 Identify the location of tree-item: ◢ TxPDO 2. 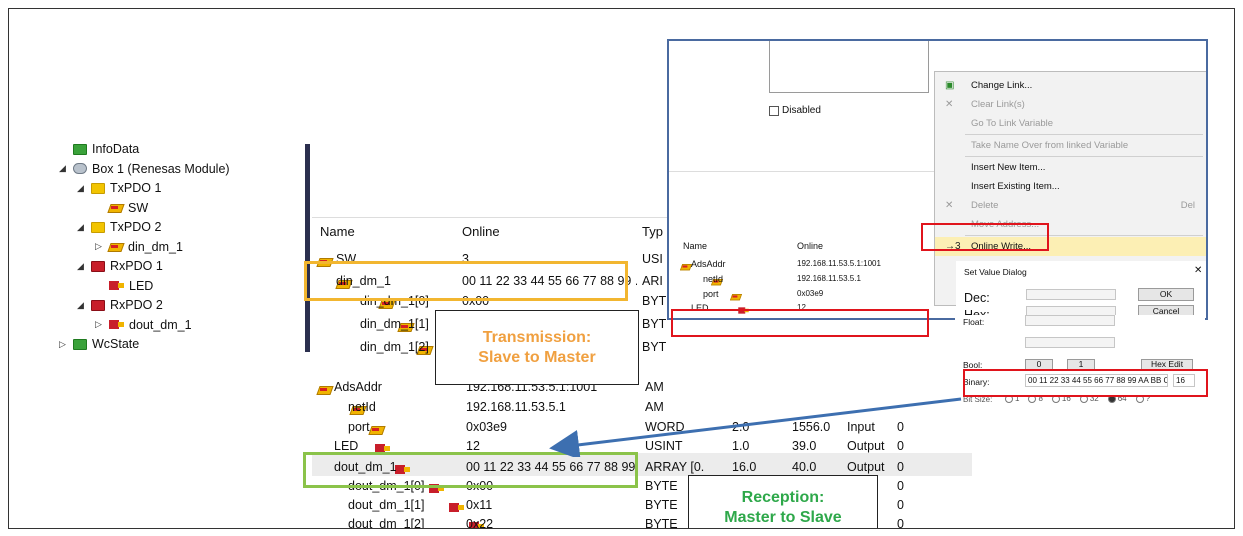
(119, 227).